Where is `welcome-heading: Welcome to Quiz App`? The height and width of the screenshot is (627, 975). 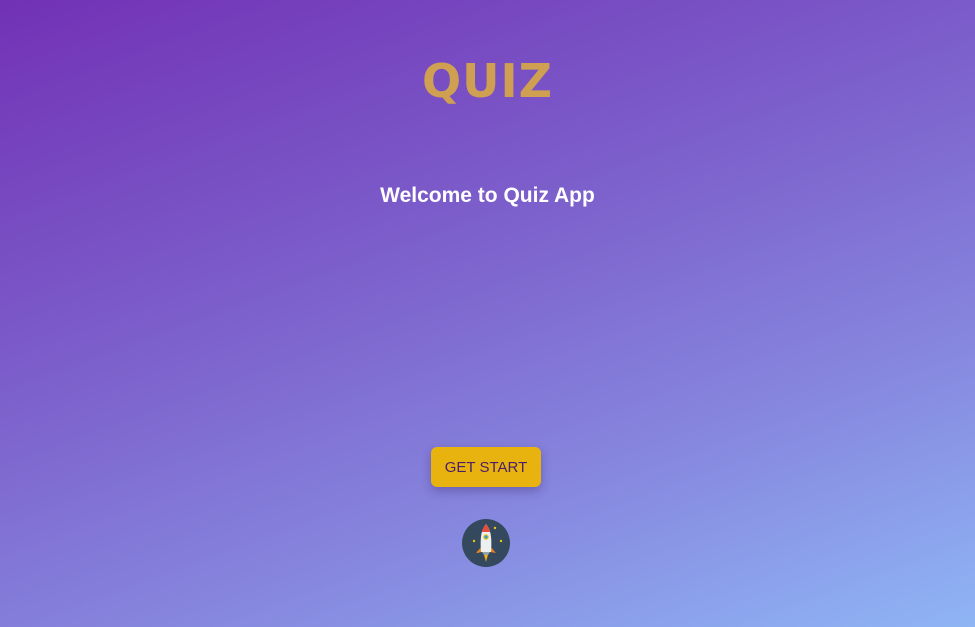
welcome-heading: Welcome to Quiz App is located at coordinates (487, 195).